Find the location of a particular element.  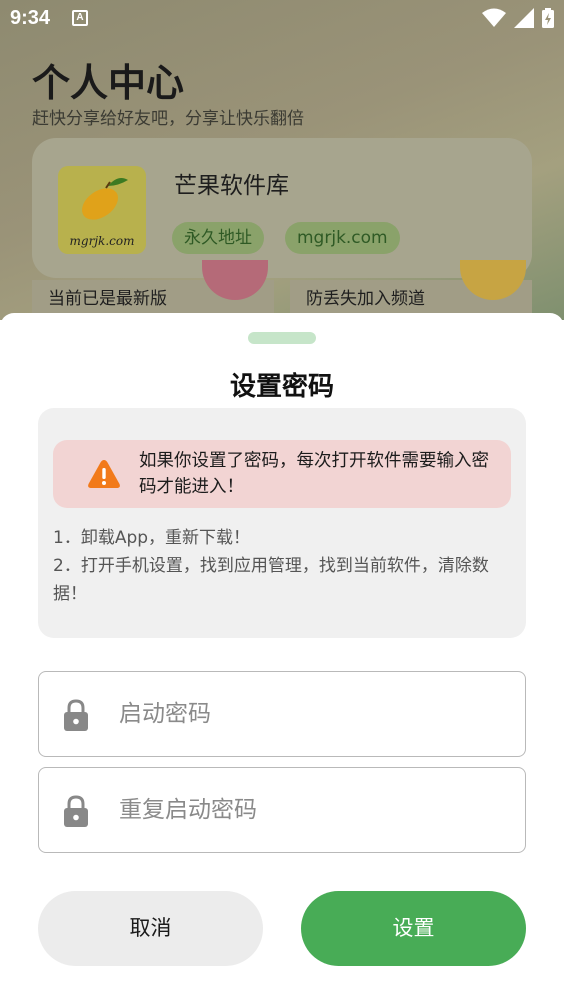

mango-icon is located at coordinates (104, 199).